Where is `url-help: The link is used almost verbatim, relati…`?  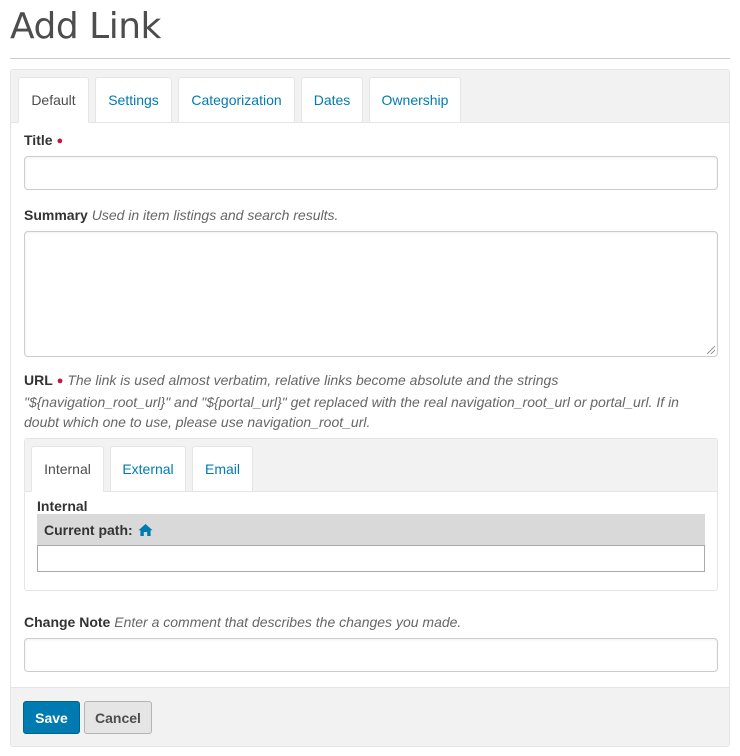
url-help: The link is used almost verbatim, relati… is located at coordinates (351, 401).